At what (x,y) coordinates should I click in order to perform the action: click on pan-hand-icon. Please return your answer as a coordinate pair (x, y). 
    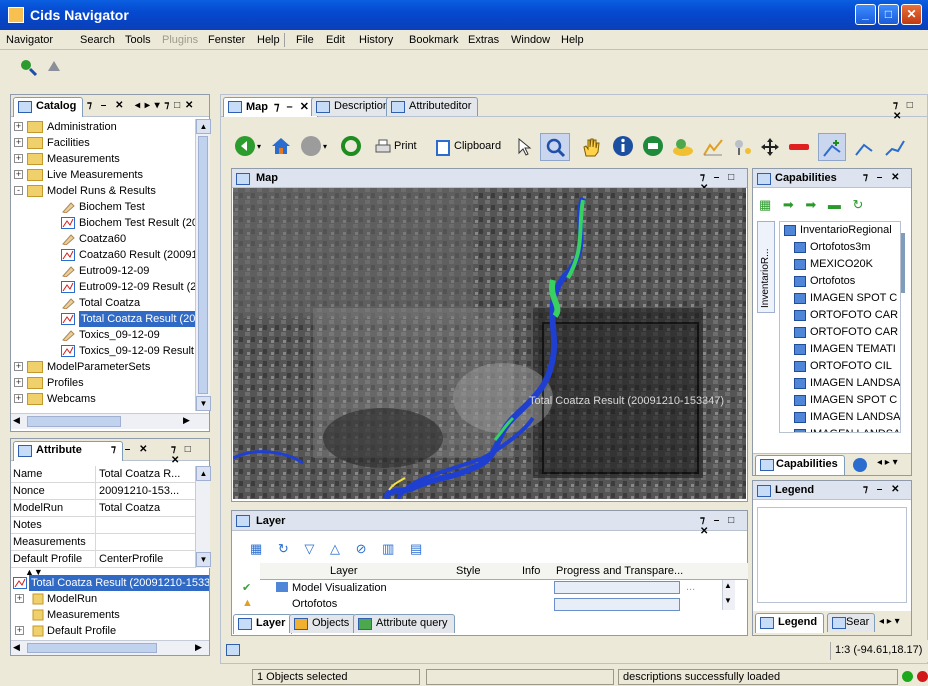
    Looking at the image, I should click on (591, 147).